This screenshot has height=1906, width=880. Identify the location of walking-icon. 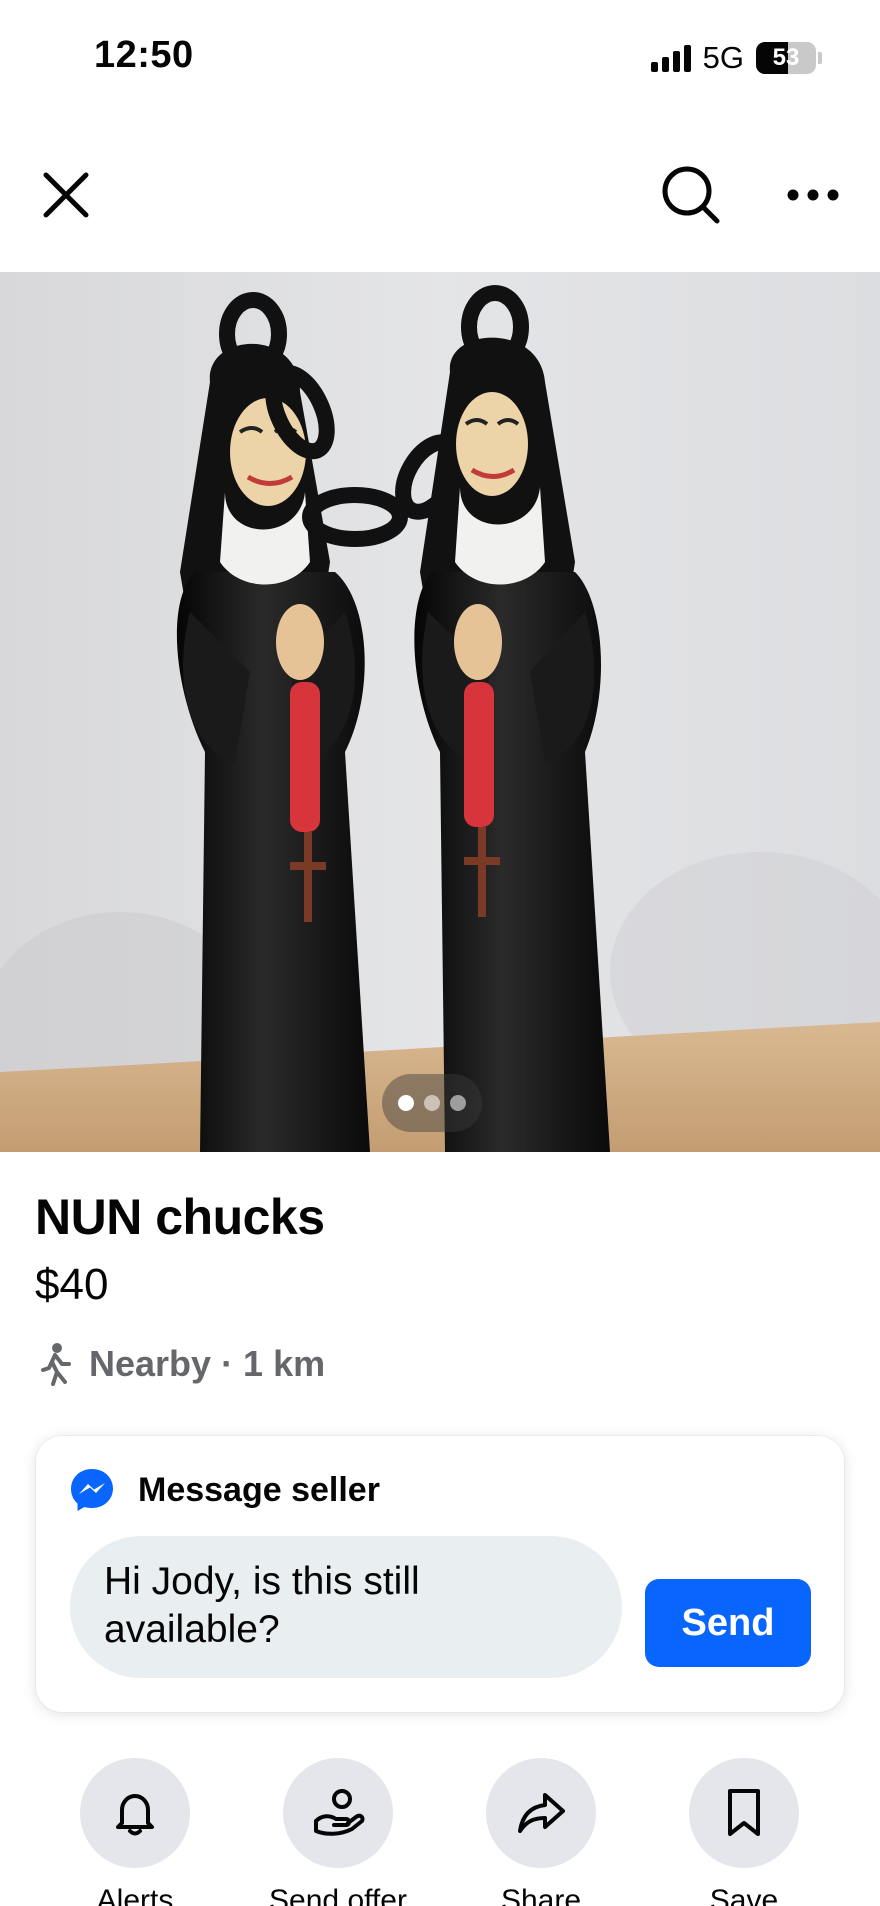
(56, 1364).